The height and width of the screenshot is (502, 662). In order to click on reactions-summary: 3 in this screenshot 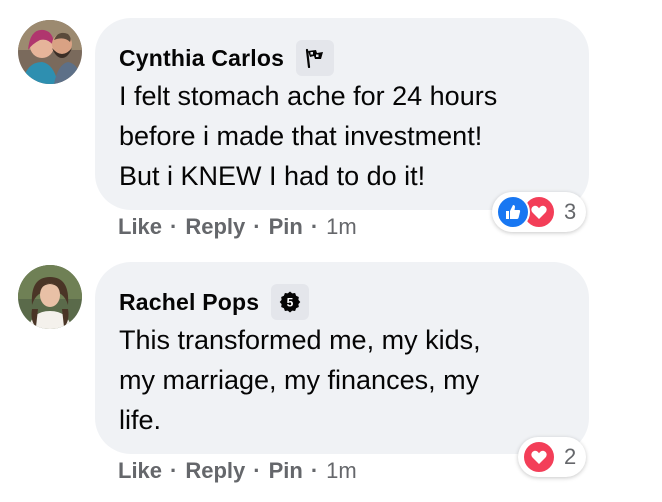, I will do `click(539, 212)`.